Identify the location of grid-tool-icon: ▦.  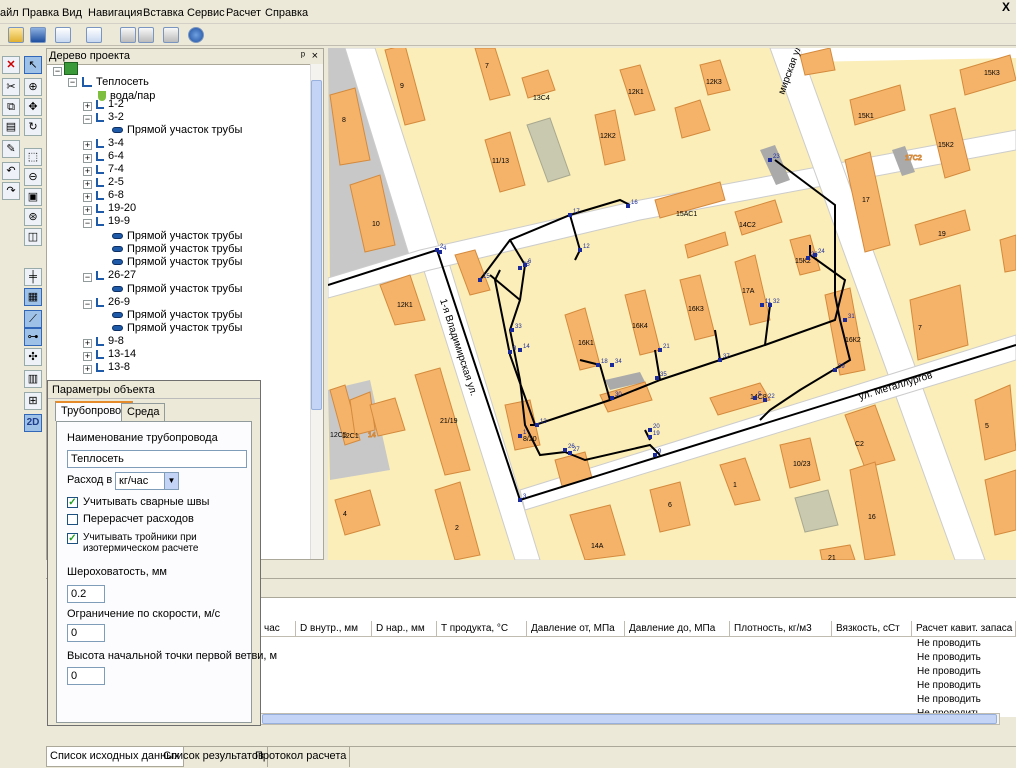
(33, 297).